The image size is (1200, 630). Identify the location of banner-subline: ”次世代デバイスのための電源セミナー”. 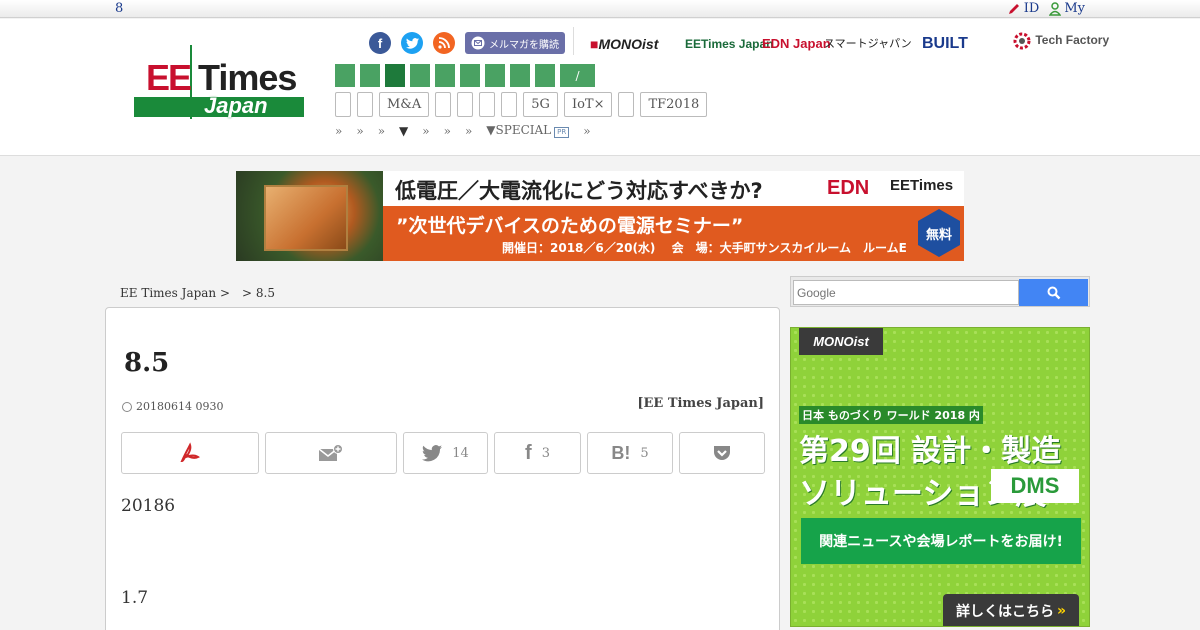
(570, 226).